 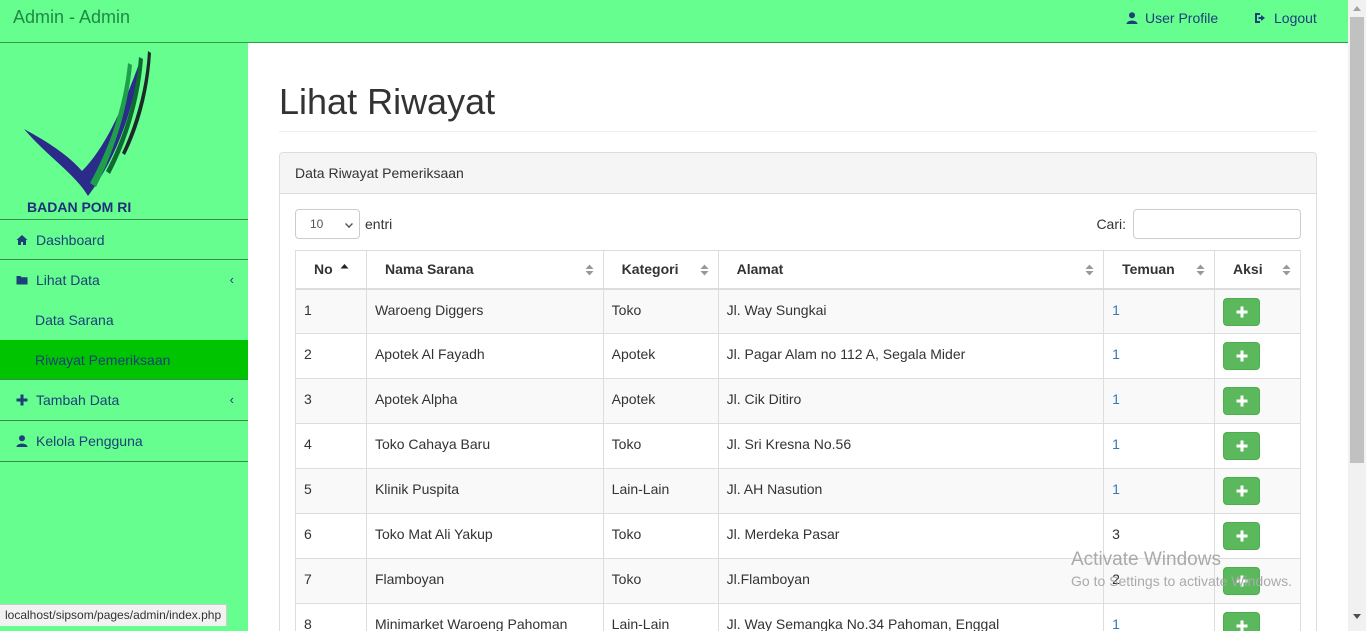 What do you see at coordinates (1146, 559) in the screenshot?
I see `watermark-line-1: Activate Windows` at bounding box center [1146, 559].